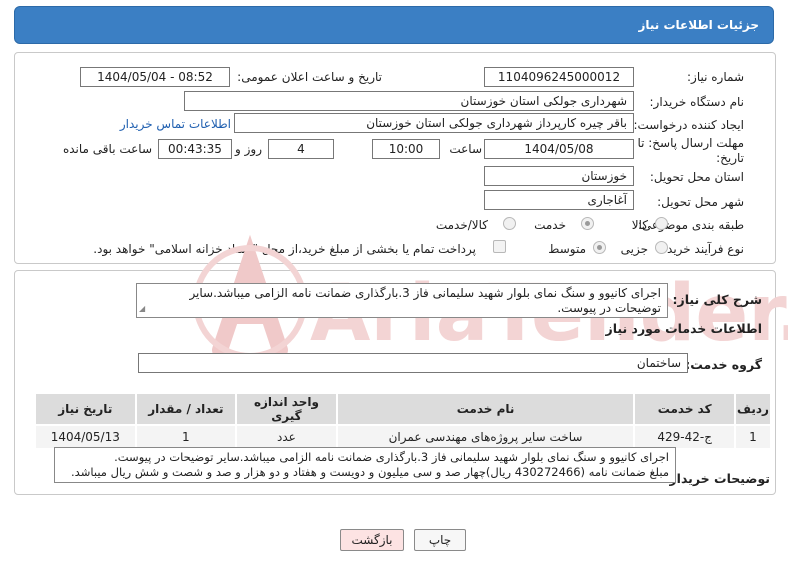 The image size is (788, 566). I want to click on days-label: روز و, so click(248, 149).